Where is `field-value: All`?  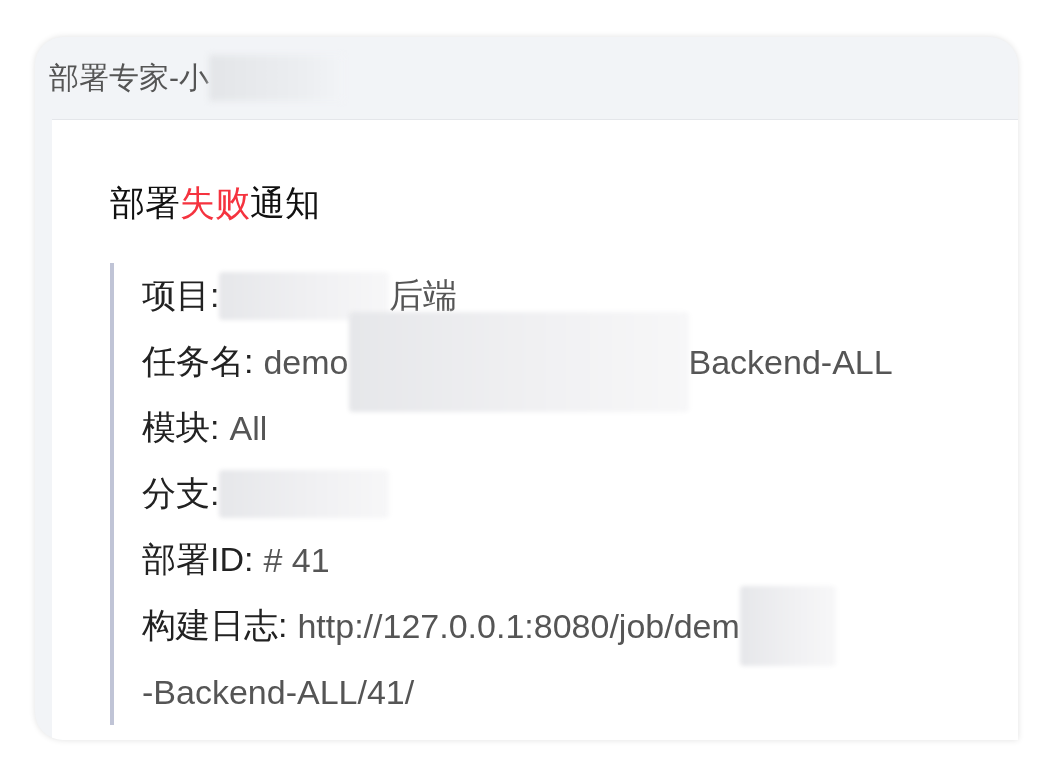 field-value: All is located at coordinates (248, 428).